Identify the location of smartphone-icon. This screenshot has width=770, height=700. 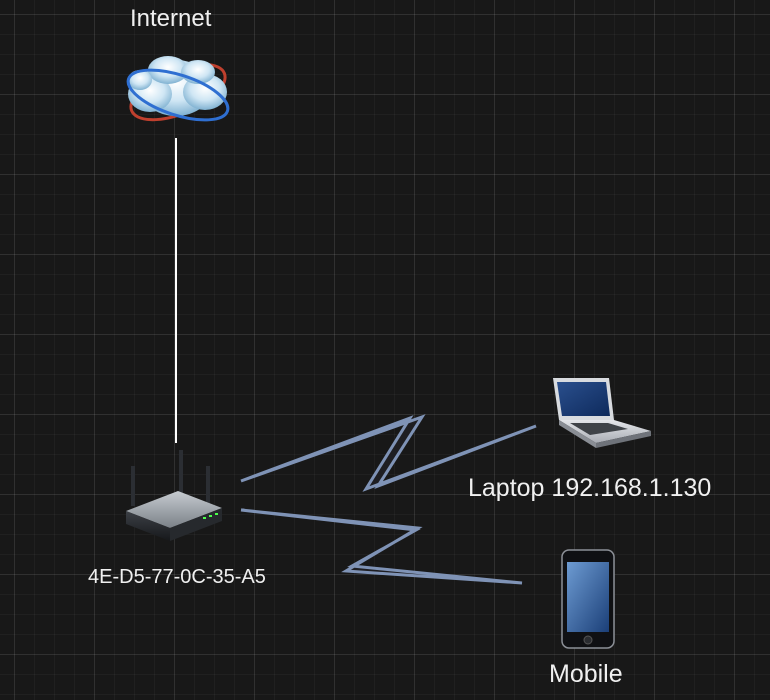
(588, 599).